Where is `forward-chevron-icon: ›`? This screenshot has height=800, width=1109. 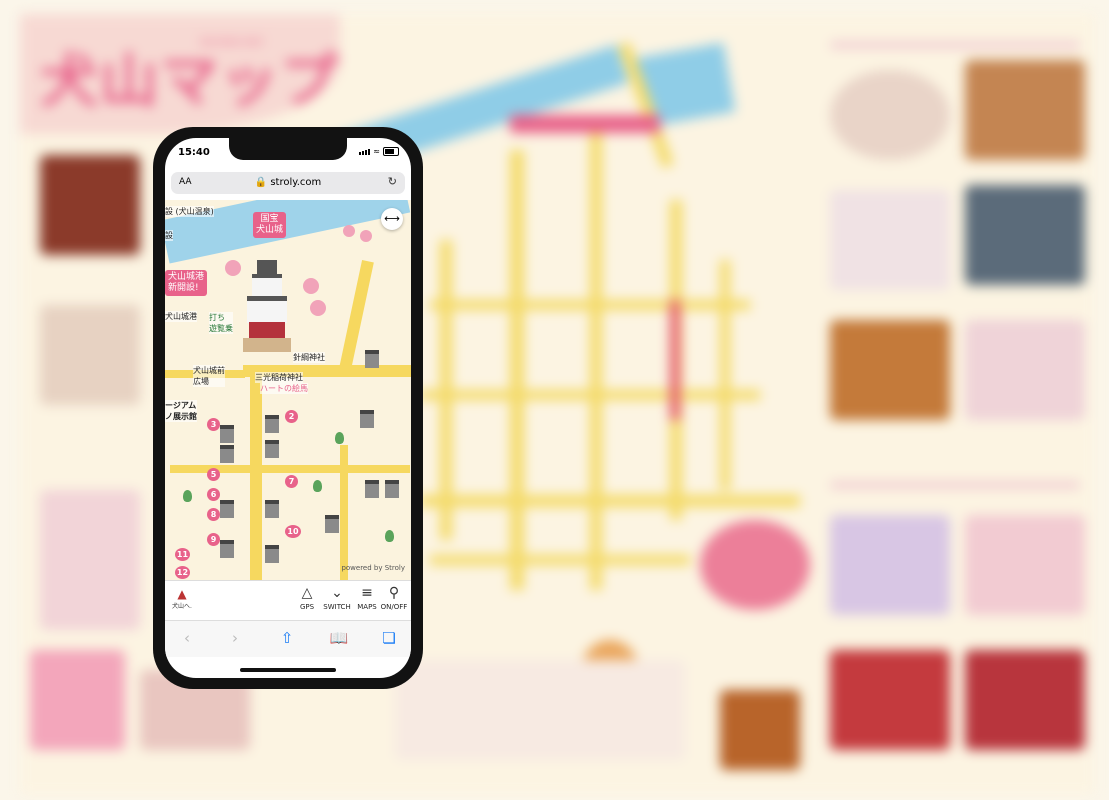 forward-chevron-icon: › is located at coordinates (235, 638).